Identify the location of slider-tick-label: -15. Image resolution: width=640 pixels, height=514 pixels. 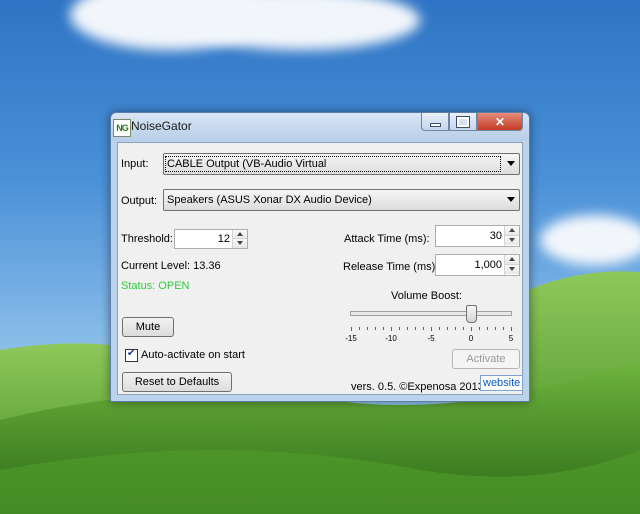
(351, 338).